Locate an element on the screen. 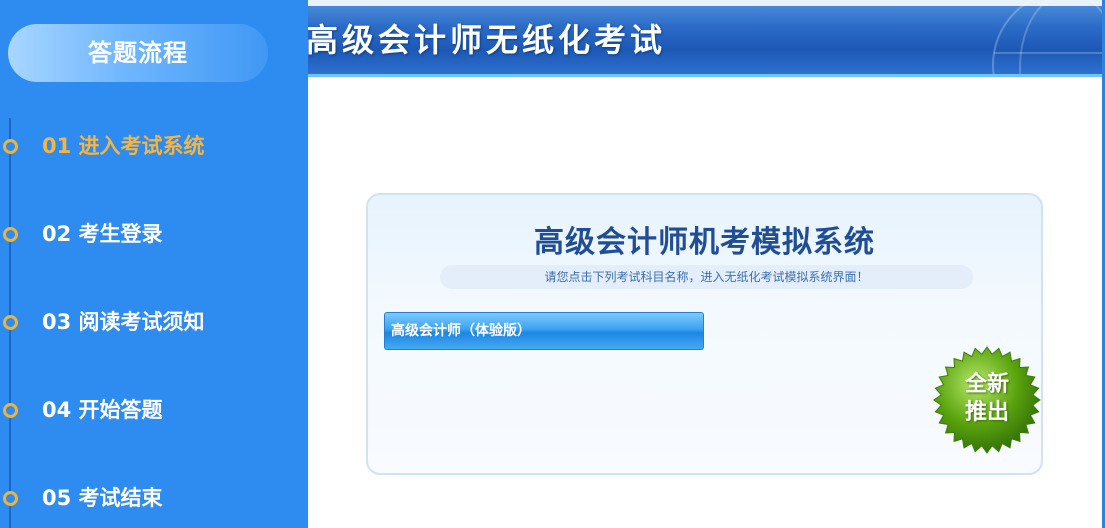 Image resolution: width=1105 pixels, height=528 pixels. badge-text: 全新 推出 is located at coordinates (987, 399).